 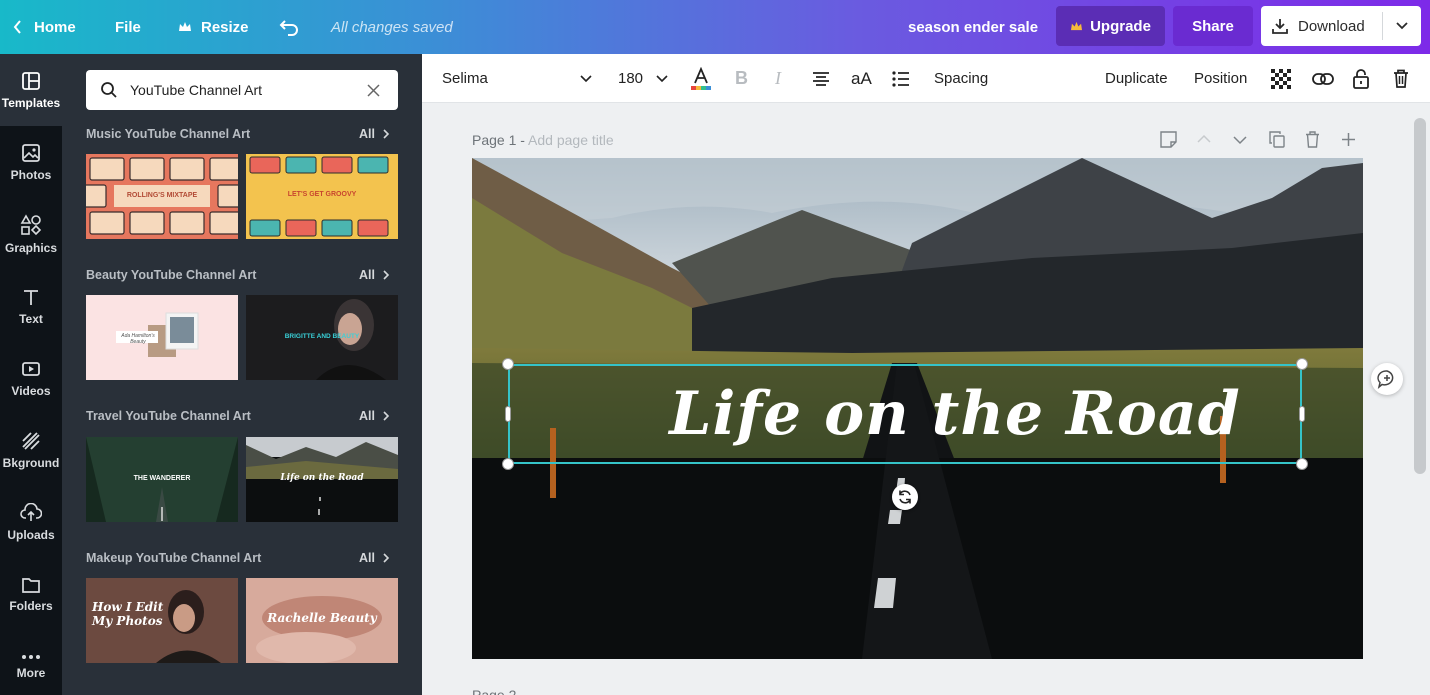 I want to click on thumbnail-title: THE WANDERER, so click(x=162, y=478).